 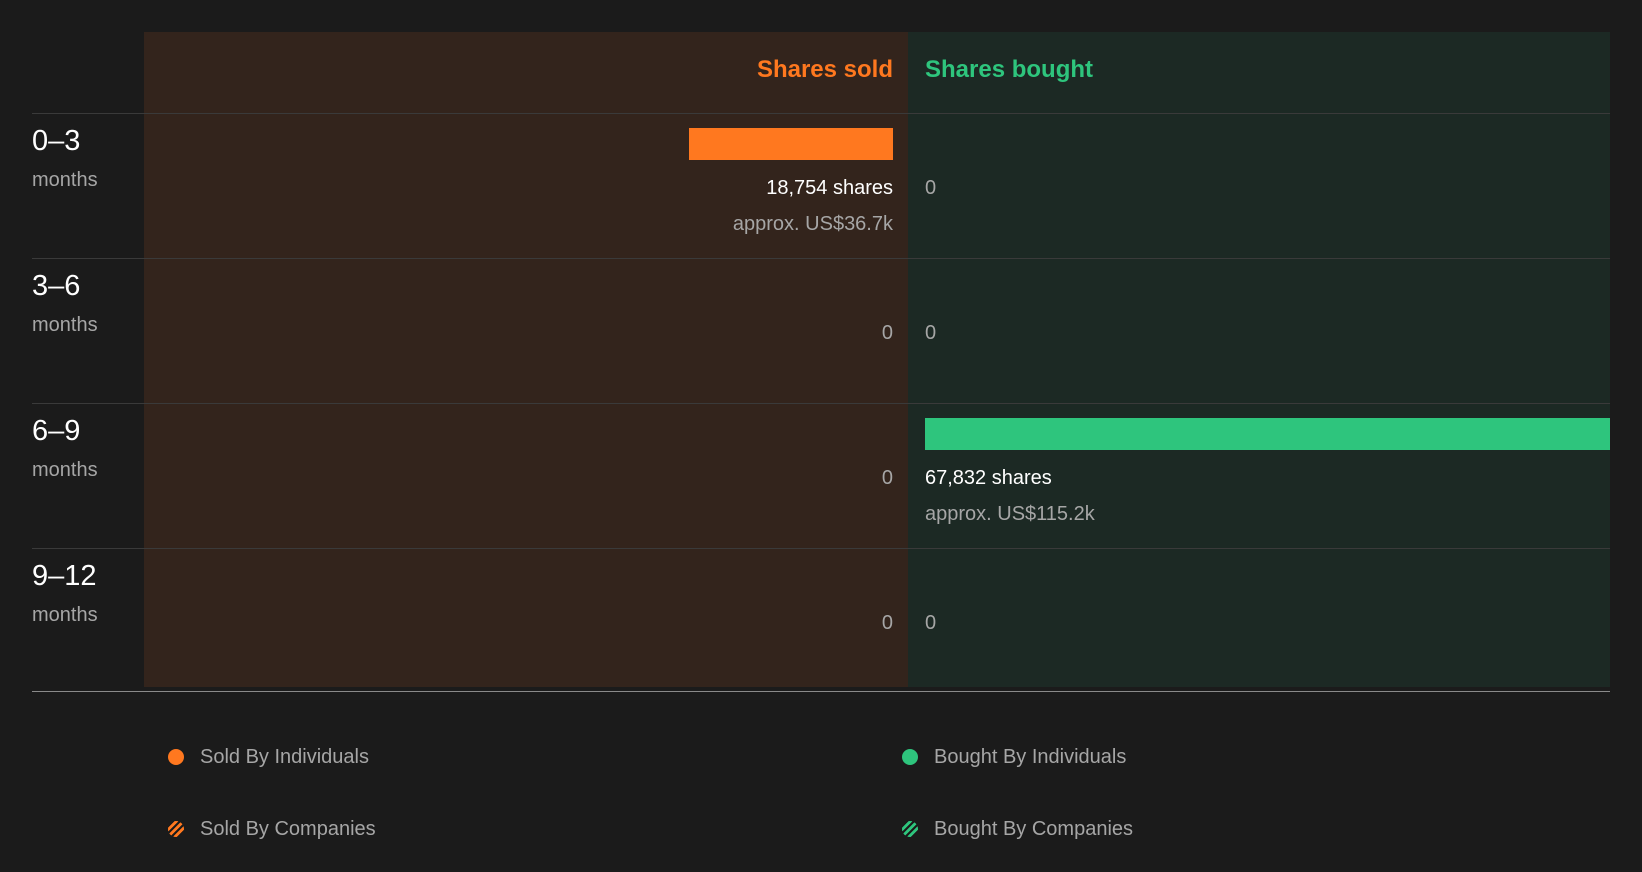 What do you see at coordinates (1267, 434) in the screenshot?
I see `bought-bar` at bounding box center [1267, 434].